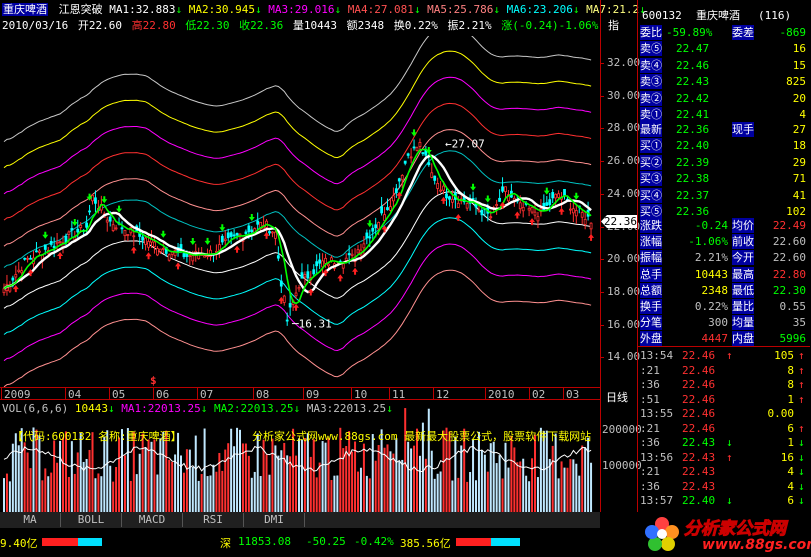 The image size is (811, 557). Describe the element at coordinates (711, 225) in the screenshot. I see `stat-value: -0.24` at that location.